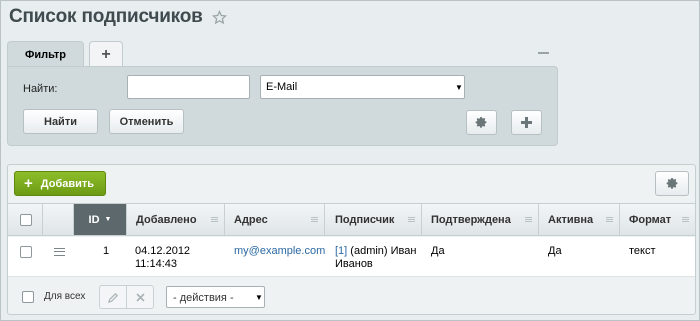 The image size is (700, 321). Describe the element at coordinates (365, 219) in the screenshot. I see `column-header-subscriber-label: Подписчик` at that location.